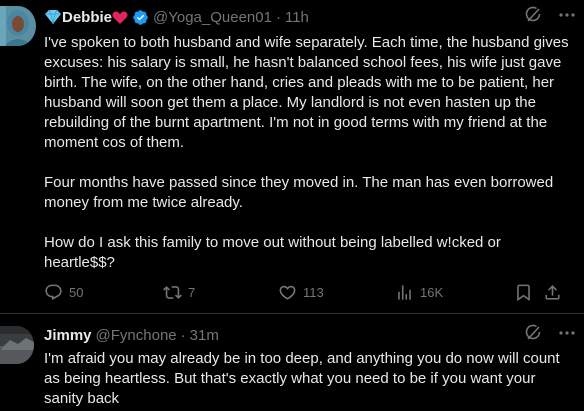 The height and width of the screenshot is (411, 584). I want to click on like-icon, so click(287, 292).